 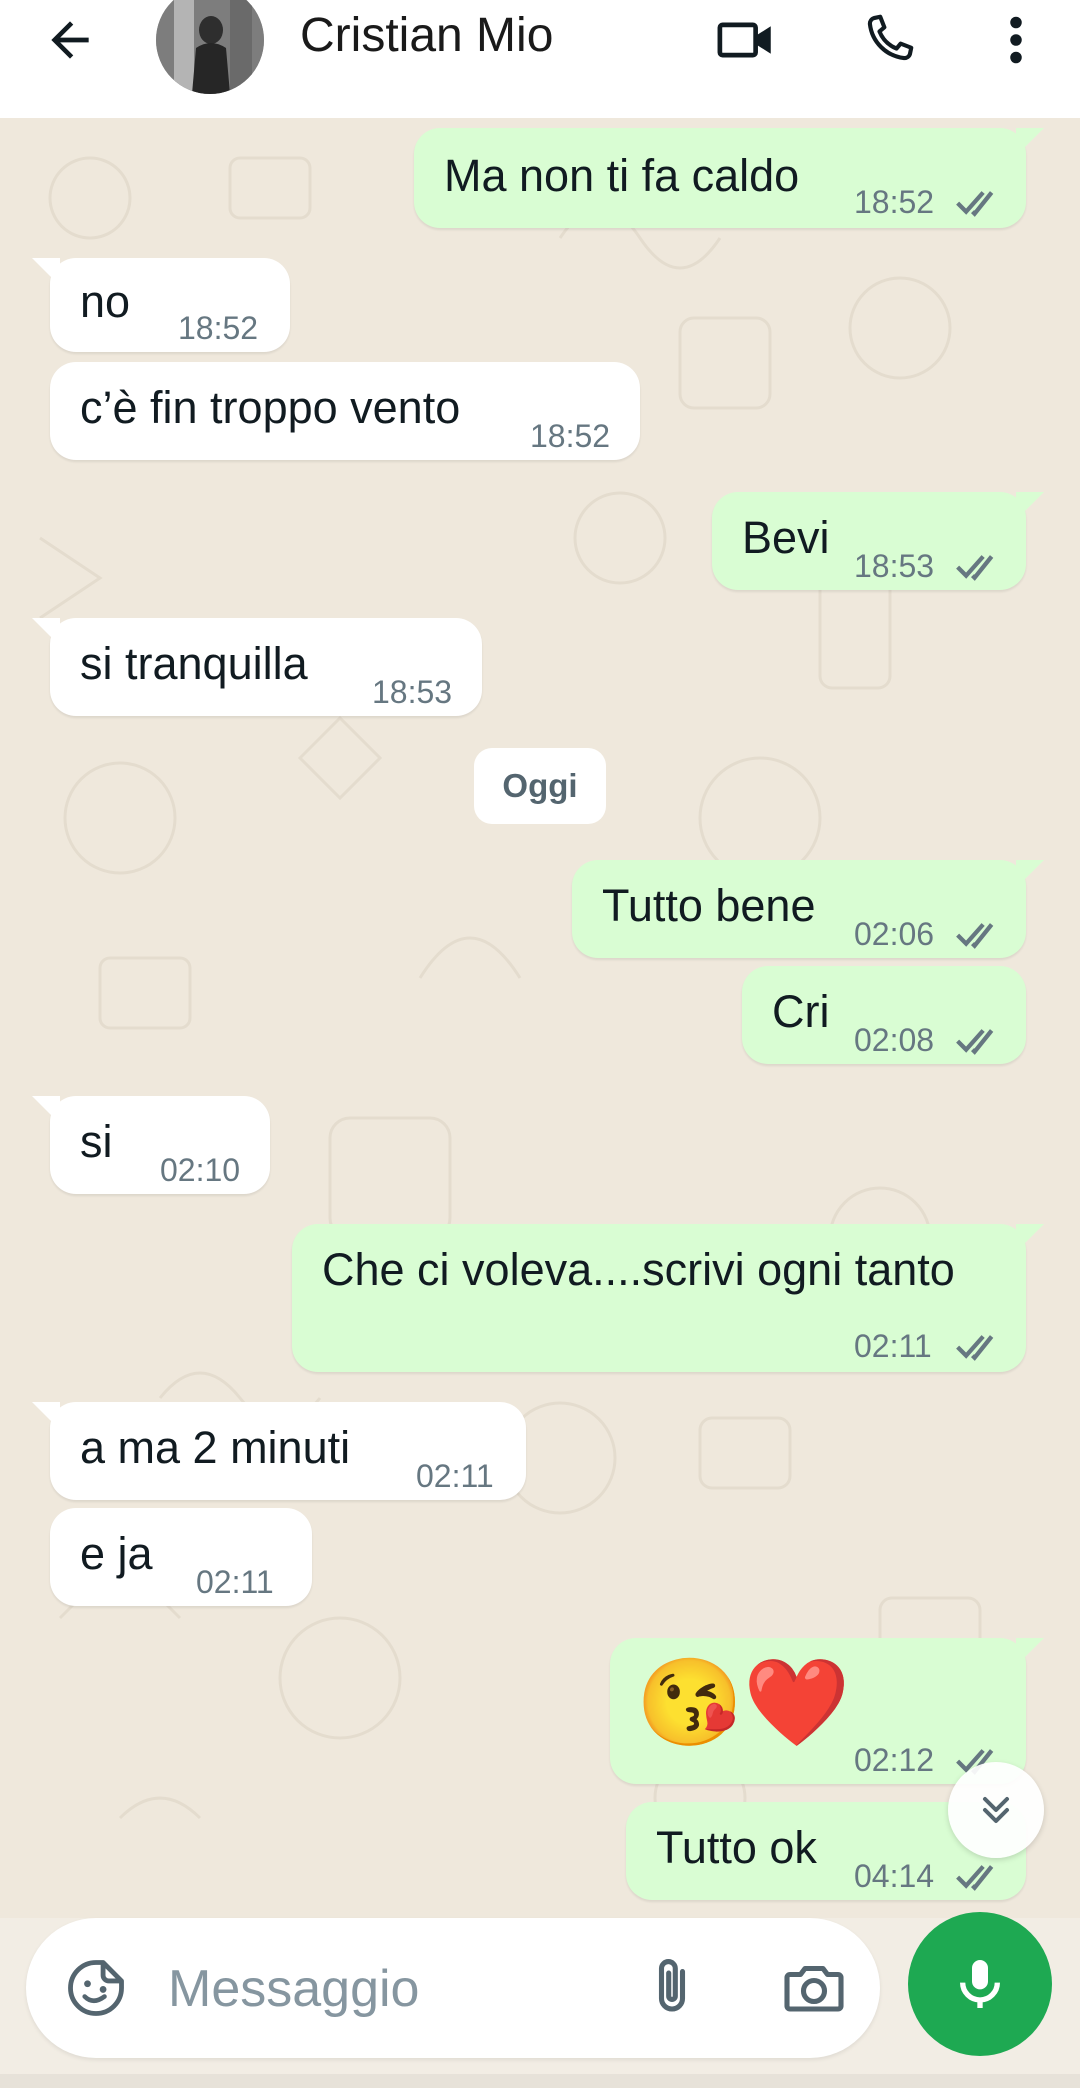 I want to click on message-text: Tutto bene, so click(x=709, y=905).